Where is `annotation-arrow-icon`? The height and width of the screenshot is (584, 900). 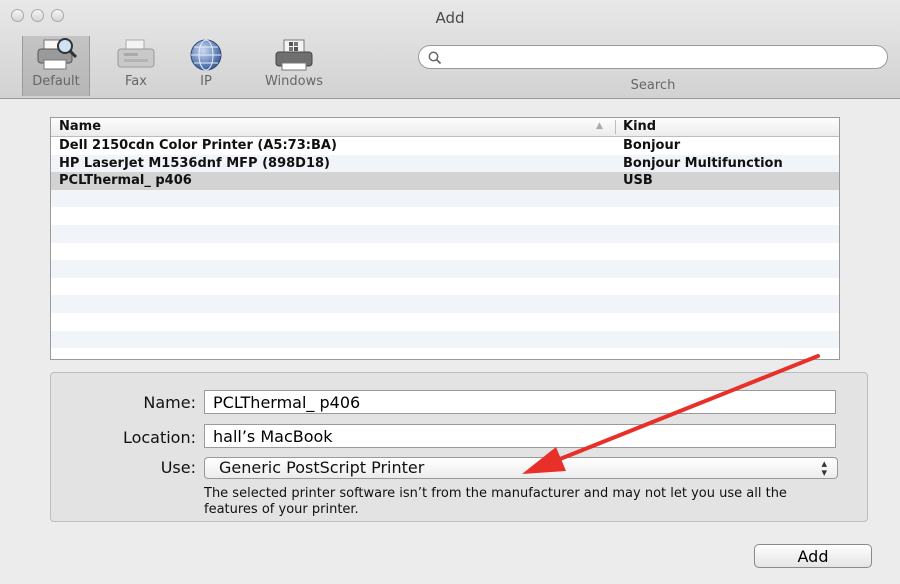 annotation-arrow-icon is located at coordinates (671, 414).